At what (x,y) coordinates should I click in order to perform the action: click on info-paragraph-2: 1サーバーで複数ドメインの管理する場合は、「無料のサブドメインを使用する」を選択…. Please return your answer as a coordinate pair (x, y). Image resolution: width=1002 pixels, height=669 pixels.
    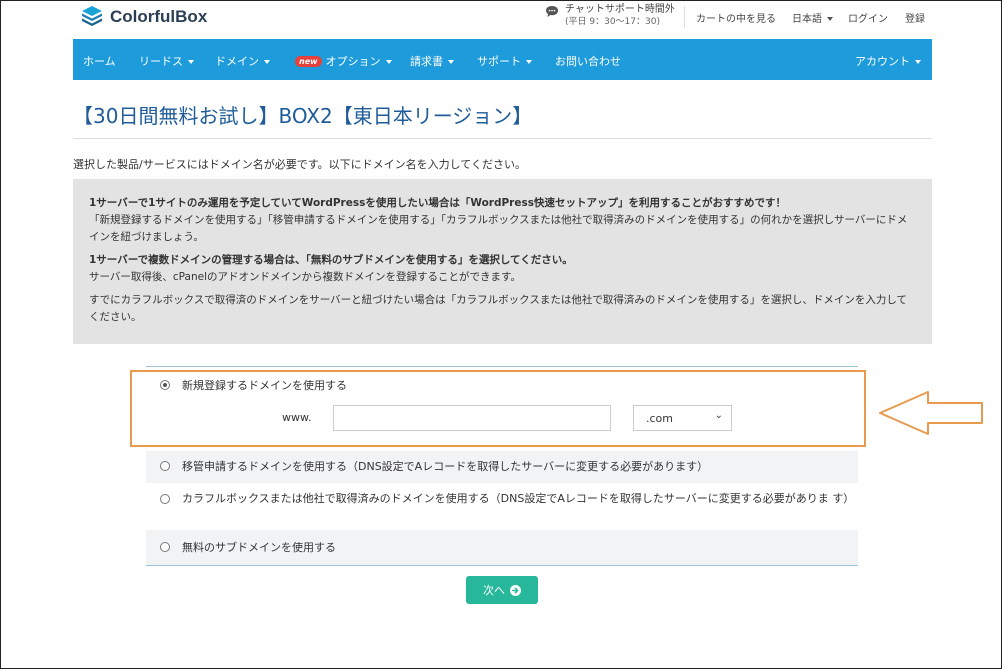
    Looking at the image, I should click on (502, 269).